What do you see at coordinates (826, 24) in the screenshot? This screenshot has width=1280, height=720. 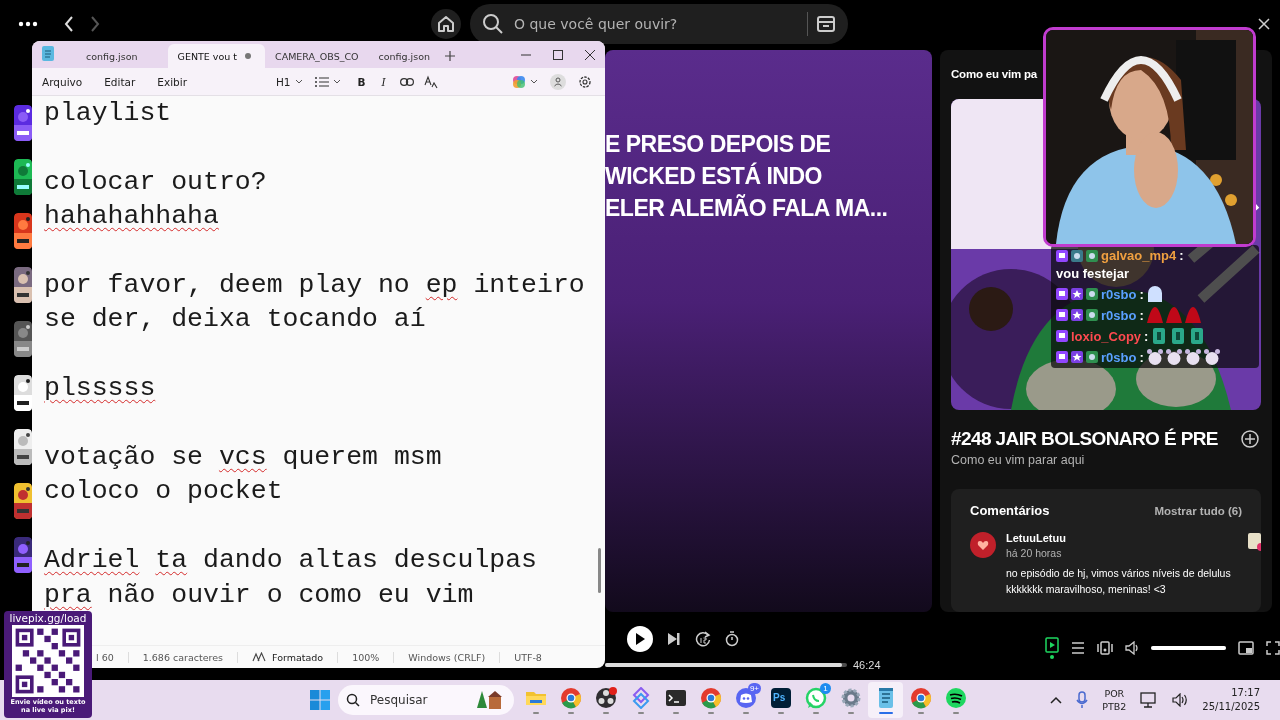 I see `browse-icon` at bounding box center [826, 24].